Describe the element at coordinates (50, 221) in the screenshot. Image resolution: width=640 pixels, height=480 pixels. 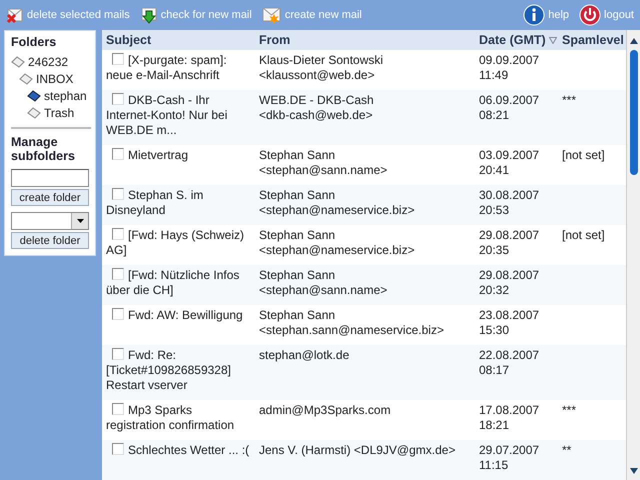
I see `folder-dropdown` at that location.